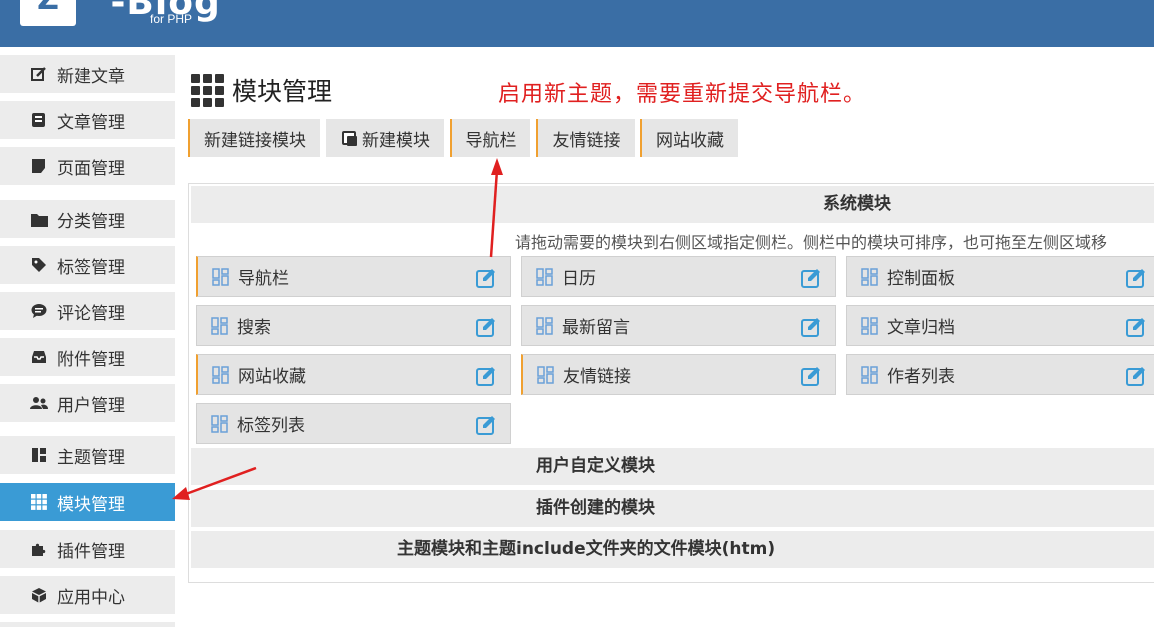  What do you see at coordinates (272, 377) in the screenshot?
I see `module-label: 网站收藏` at bounding box center [272, 377].